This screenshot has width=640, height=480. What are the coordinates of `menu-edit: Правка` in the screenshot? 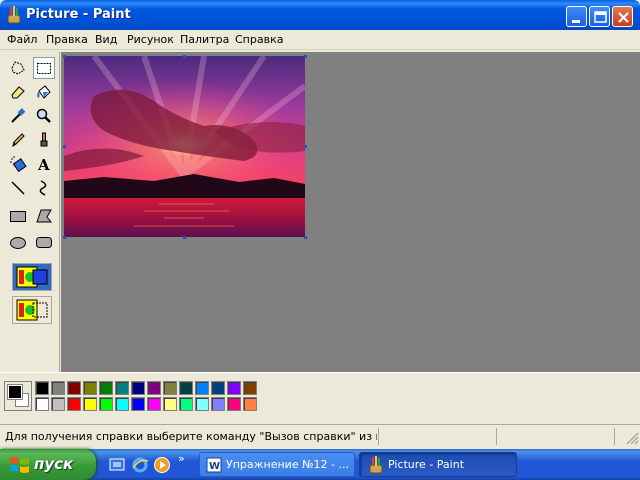 It's located at (67, 39).